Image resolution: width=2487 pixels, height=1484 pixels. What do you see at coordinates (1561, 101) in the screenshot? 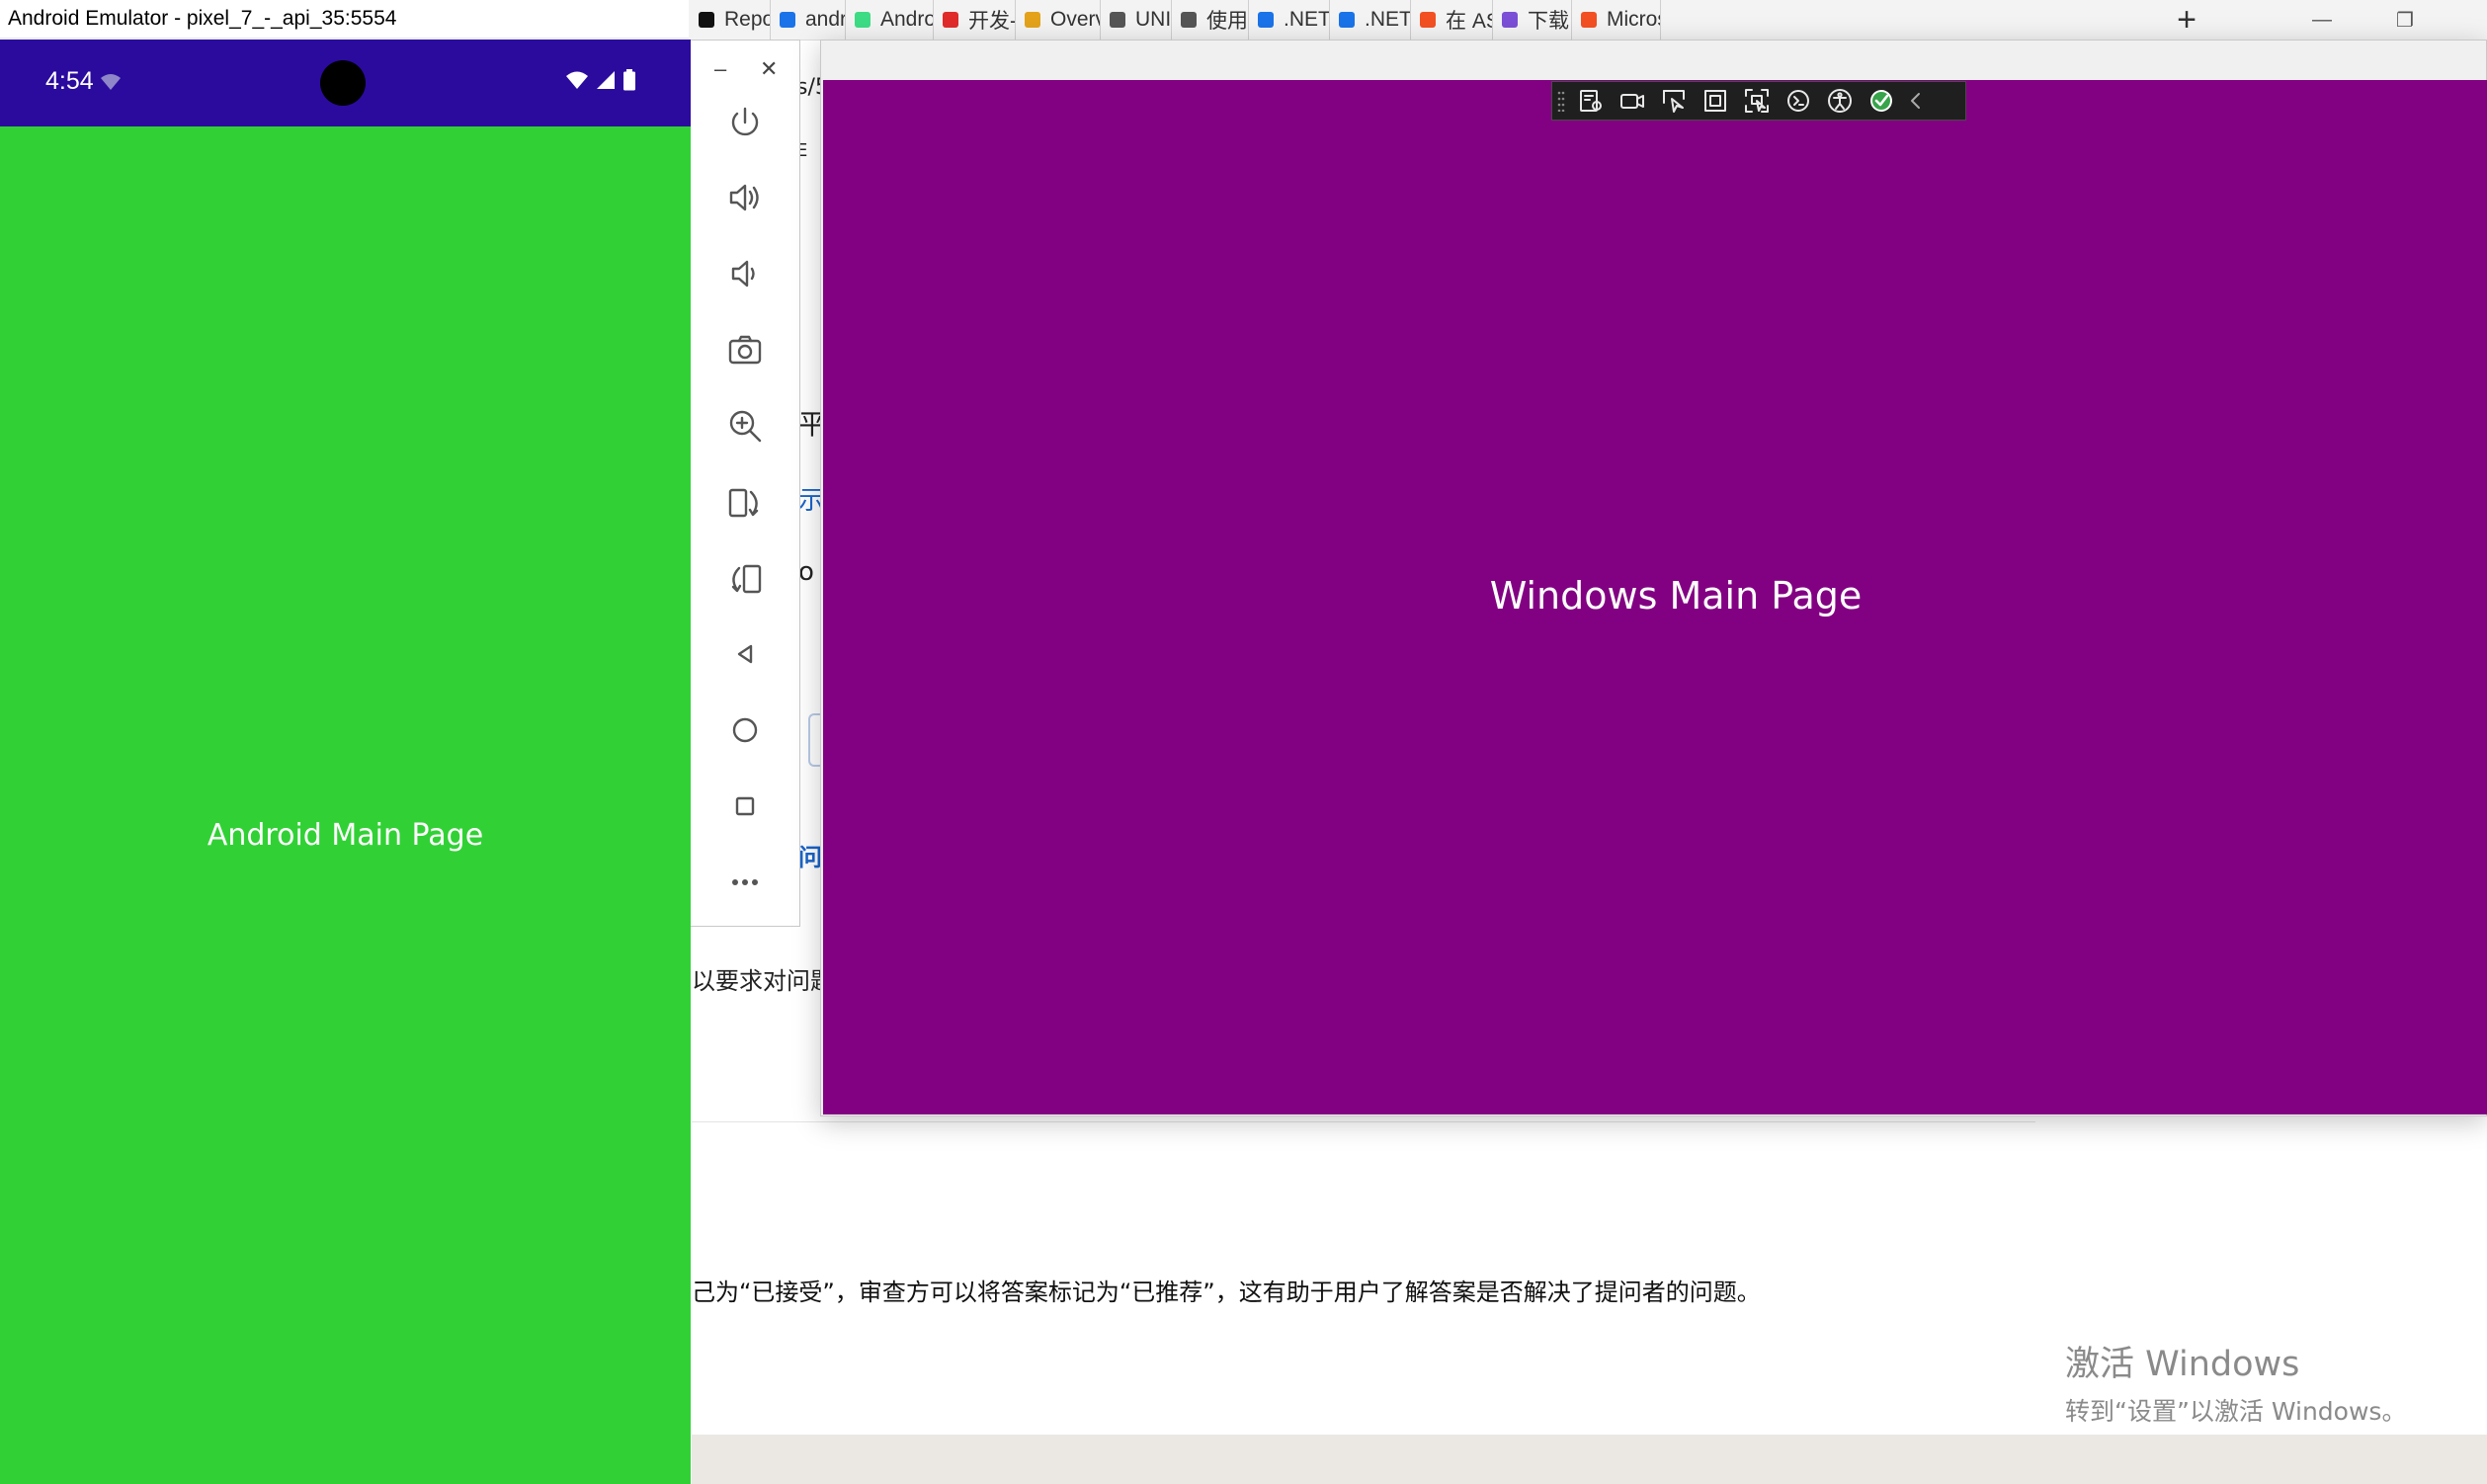
I see `toolbar-grip-icon` at bounding box center [1561, 101].